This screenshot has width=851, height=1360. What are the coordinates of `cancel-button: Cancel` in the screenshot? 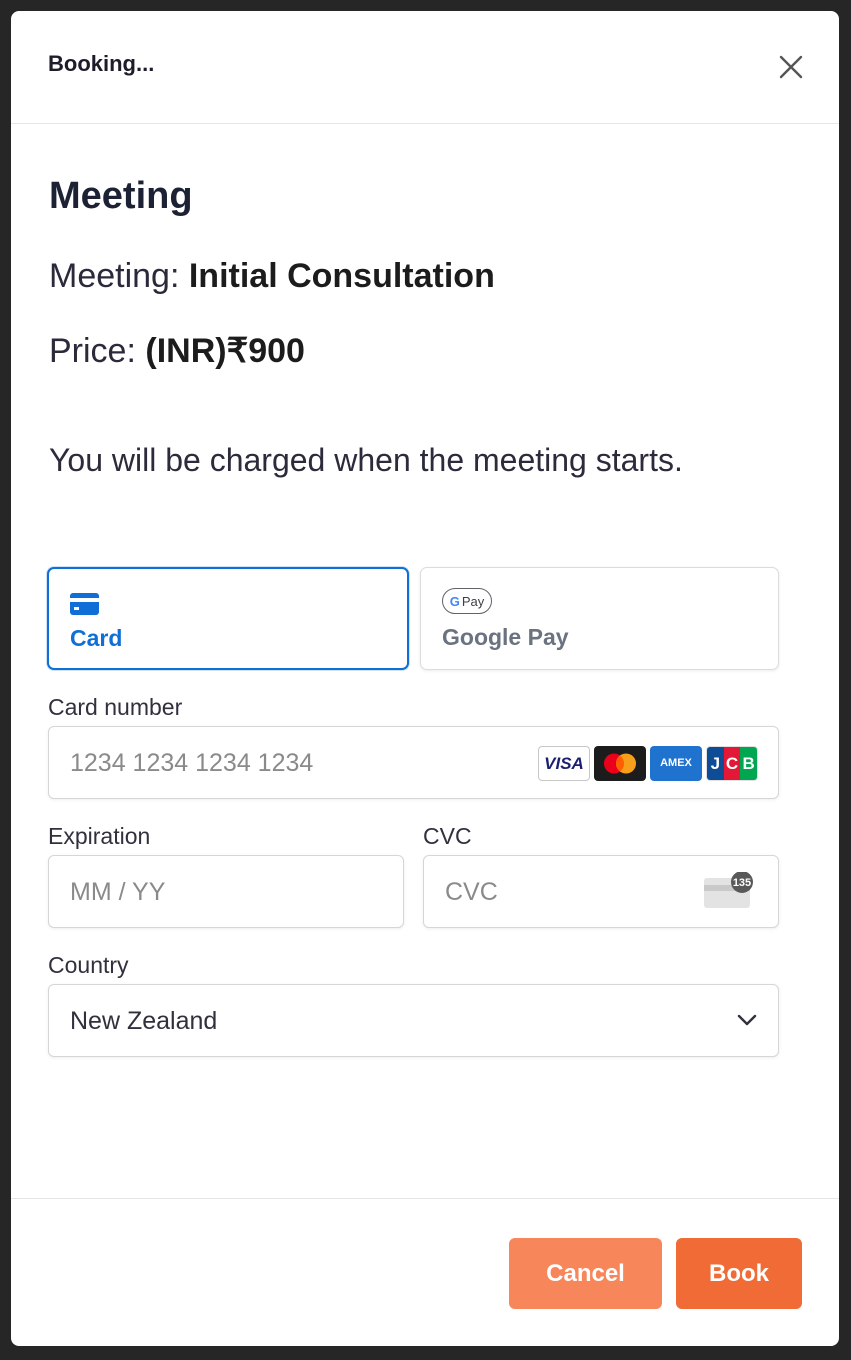 It's located at (585, 1273).